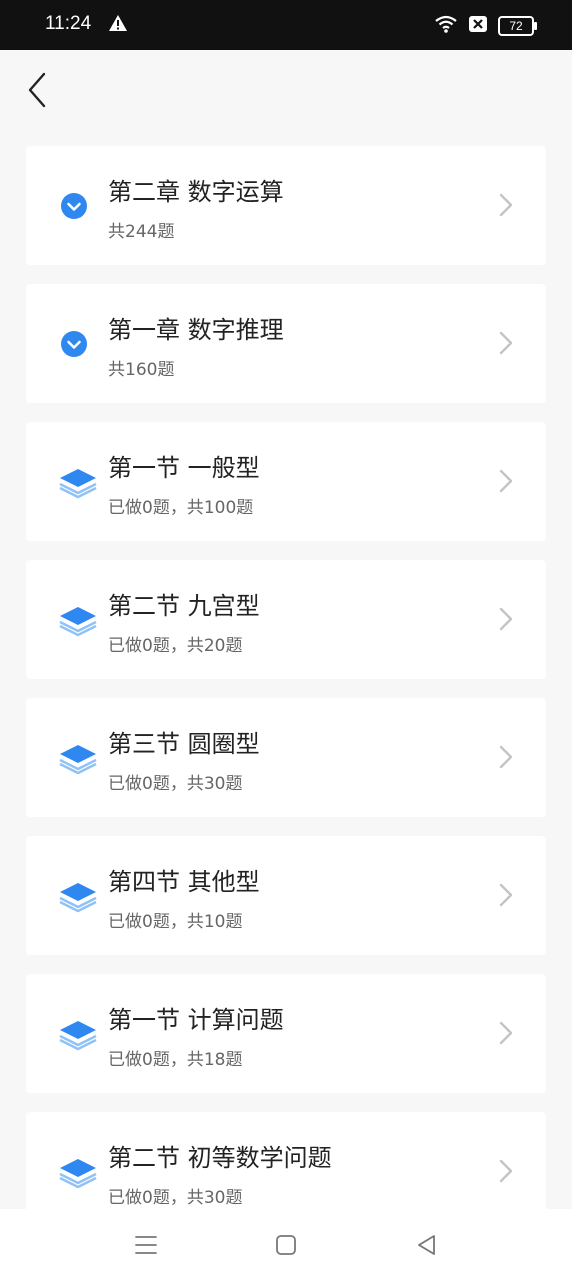 This screenshot has height=1280, width=572. I want to click on item-title: 第一章 数字推理, so click(196, 330).